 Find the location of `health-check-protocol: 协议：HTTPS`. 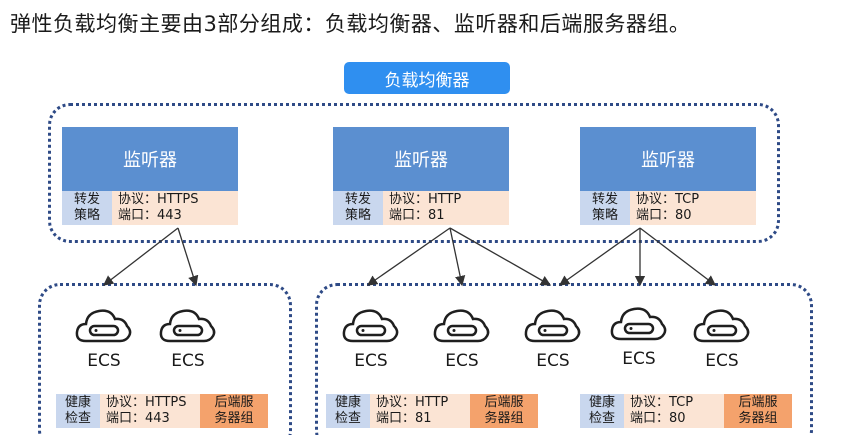

health-check-protocol: 协议：HTTPS is located at coordinates (146, 402).